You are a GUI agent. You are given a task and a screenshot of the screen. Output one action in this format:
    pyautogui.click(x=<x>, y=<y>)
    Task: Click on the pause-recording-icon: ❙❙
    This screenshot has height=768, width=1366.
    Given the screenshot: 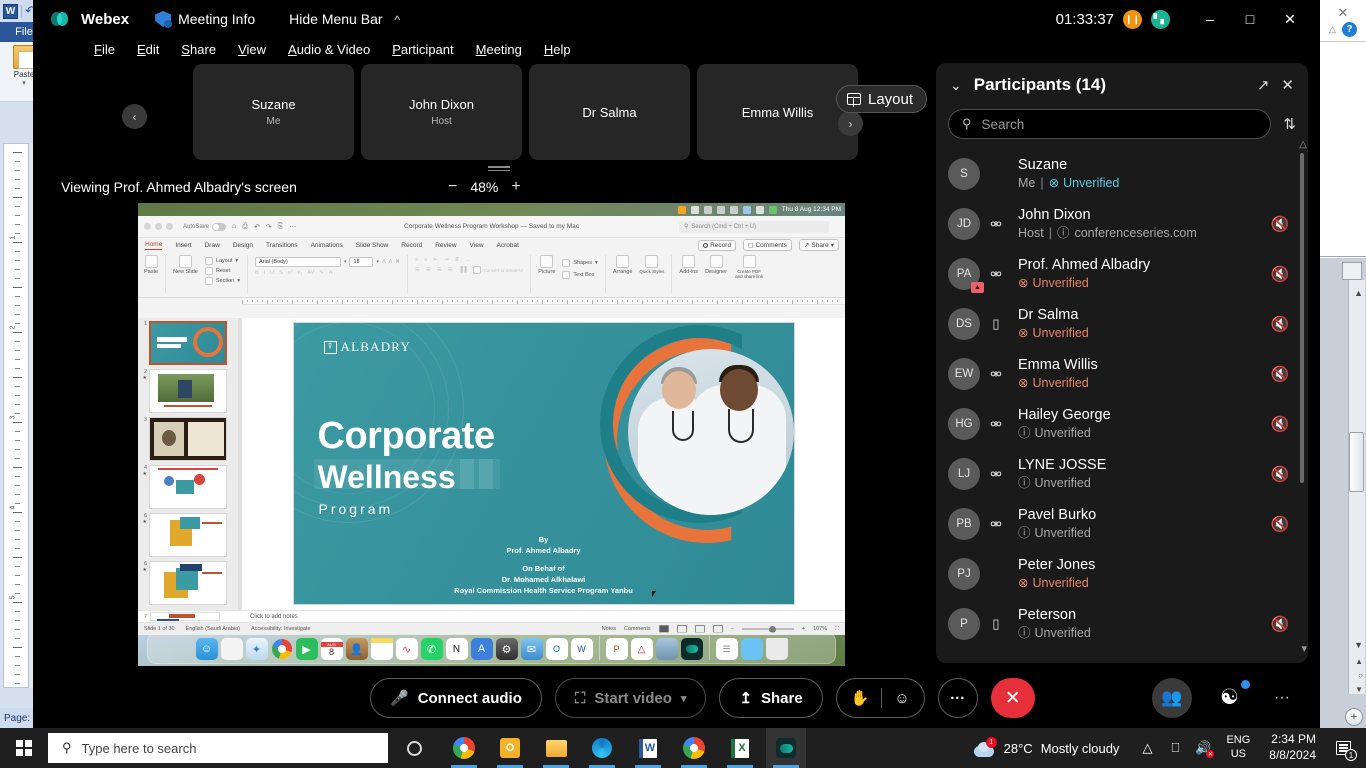 What is the action you would take?
    pyautogui.click(x=1132, y=19)
    